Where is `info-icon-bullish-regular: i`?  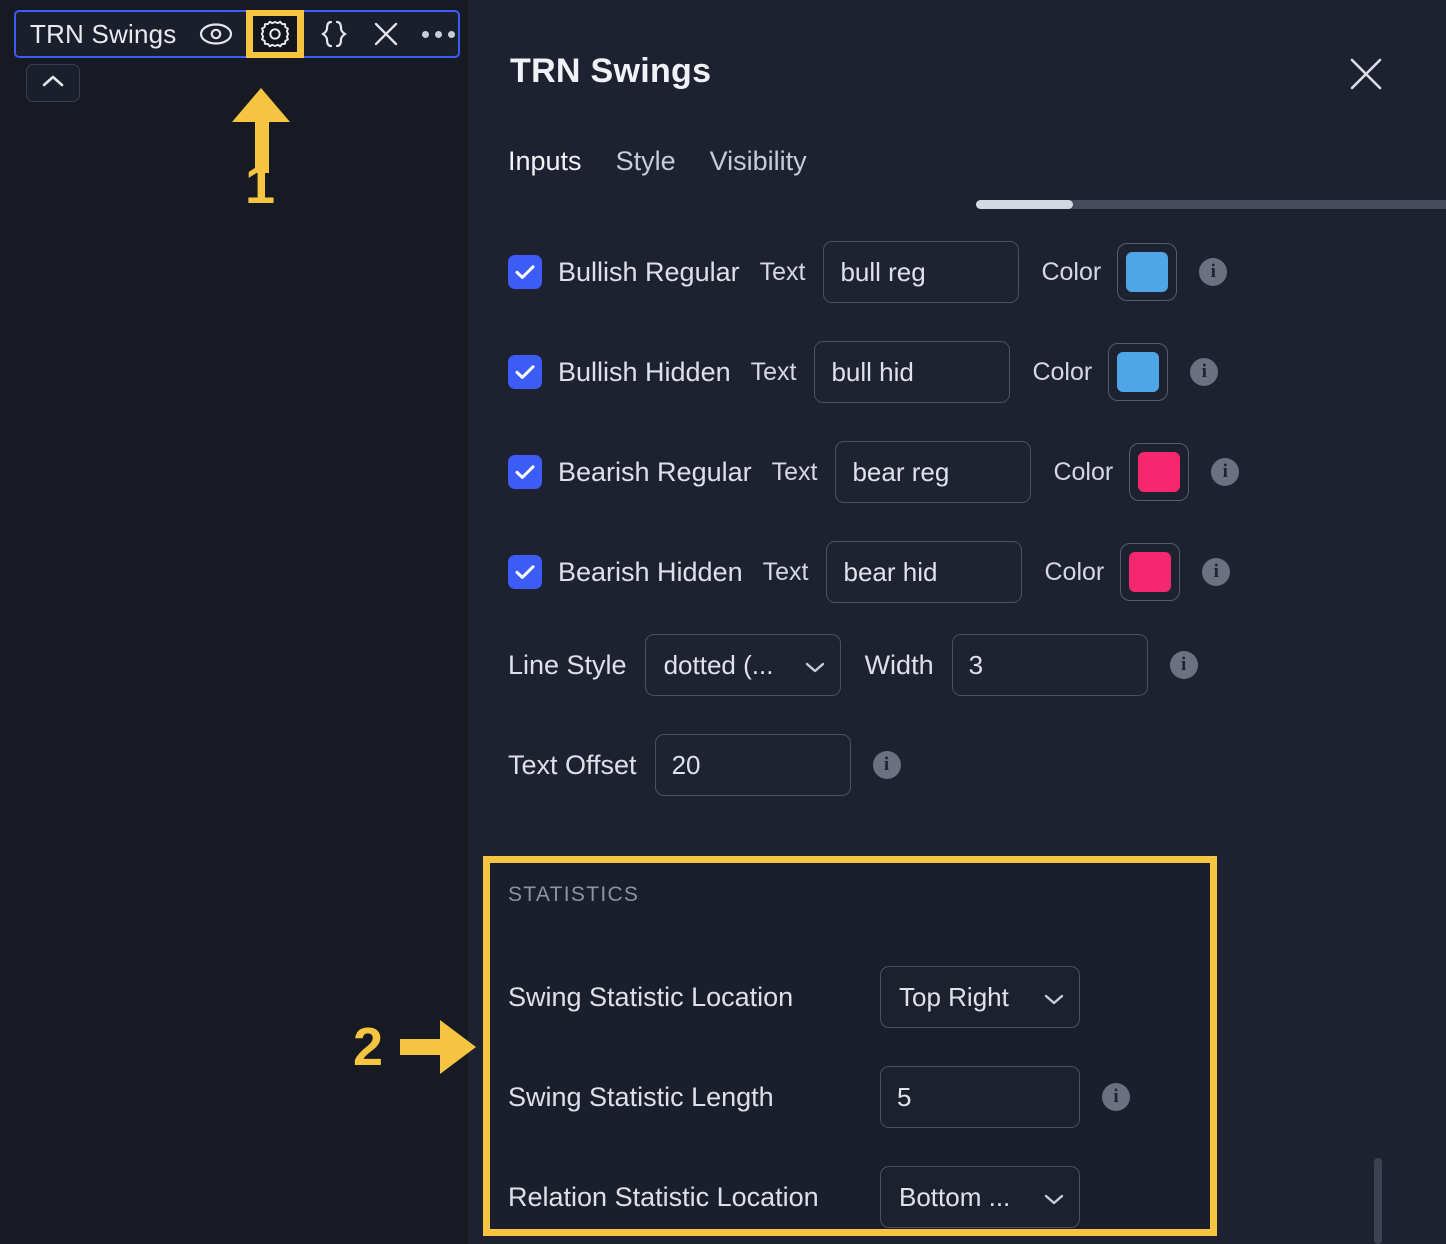 info-icon-bullish-regular: i is located at coordinates (1213, 272).